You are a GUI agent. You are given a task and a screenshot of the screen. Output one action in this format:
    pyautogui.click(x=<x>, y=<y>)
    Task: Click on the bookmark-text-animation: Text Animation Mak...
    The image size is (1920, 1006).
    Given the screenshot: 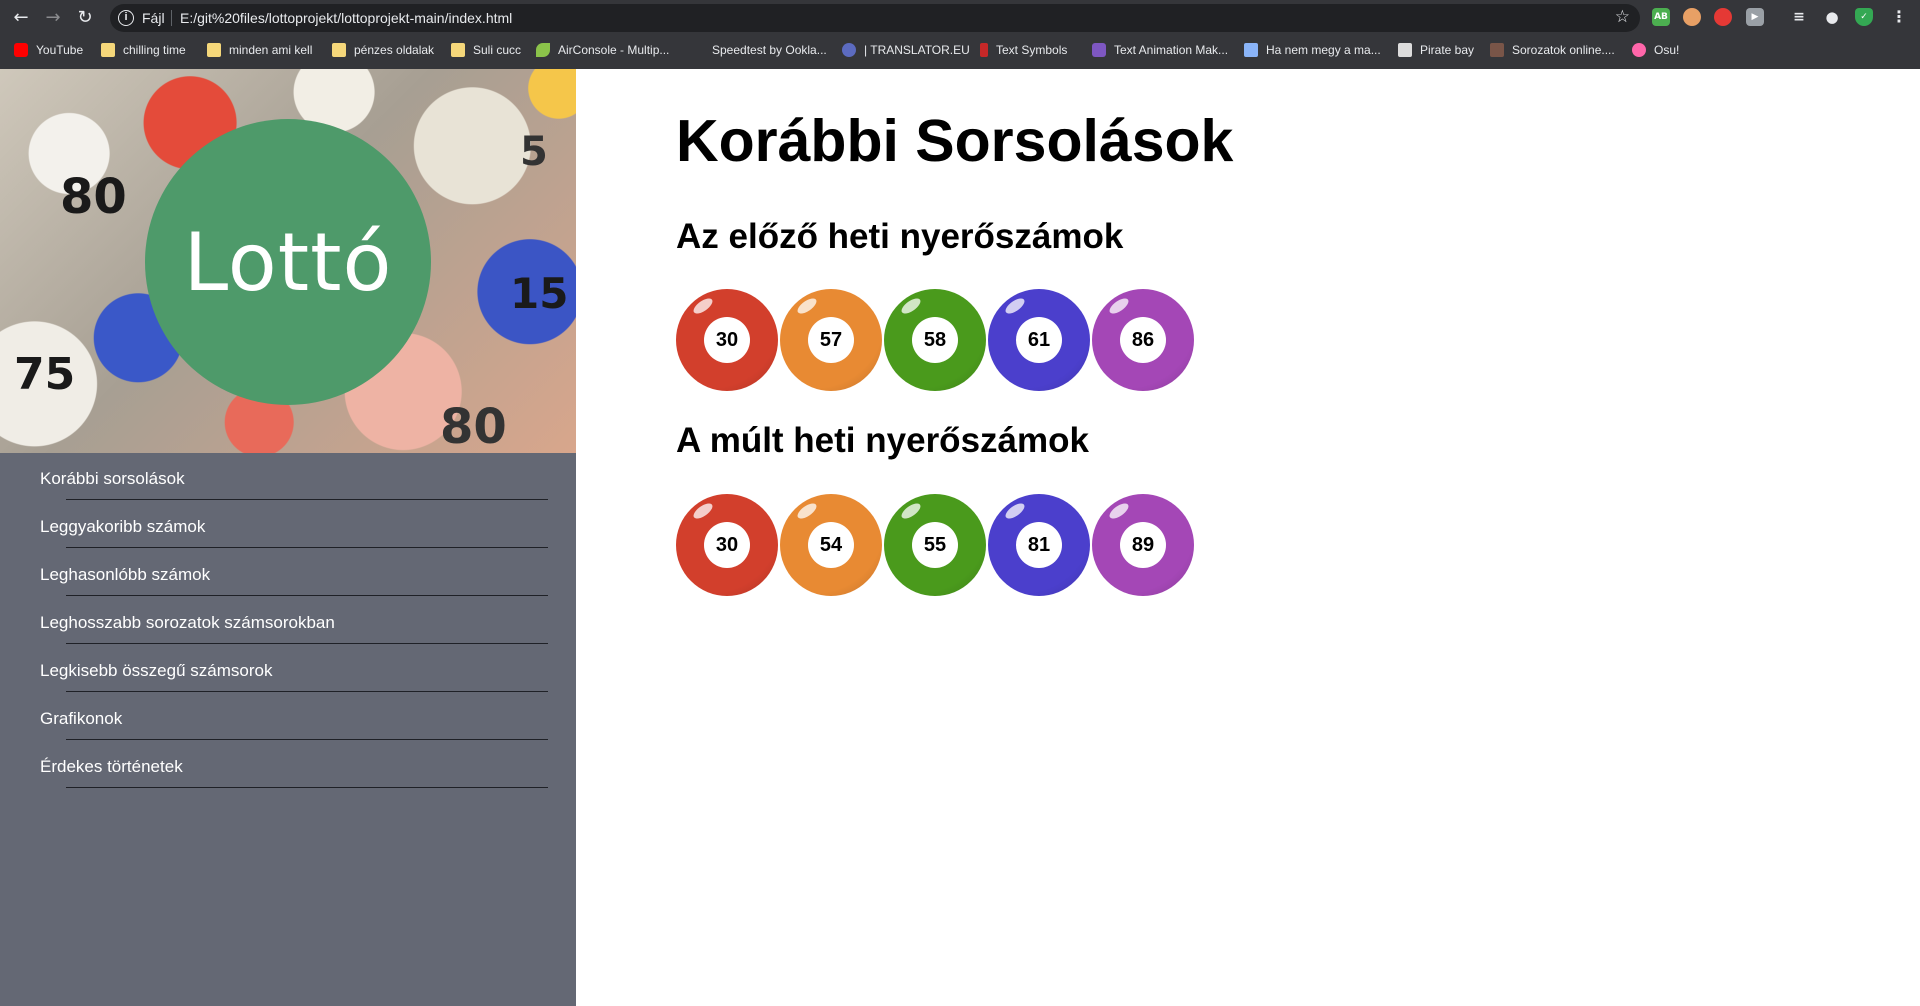 What is the action you would take?
    pyautogui.click(x=1160, y=50)
    